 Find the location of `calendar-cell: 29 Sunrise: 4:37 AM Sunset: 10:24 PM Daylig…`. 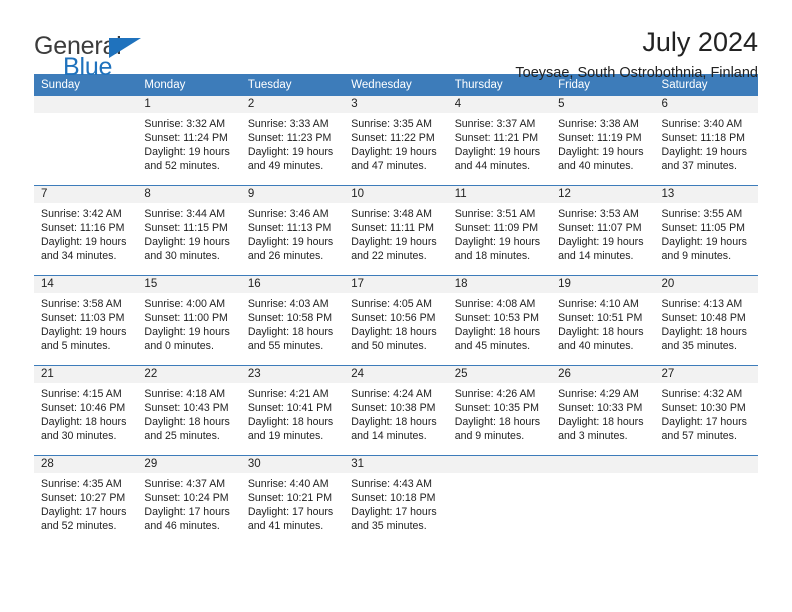

calendar-cell: 29 Sunrise: 4:37 AM Sunset: 10:24 PM Daylig… is located at coordinates (189, 500).